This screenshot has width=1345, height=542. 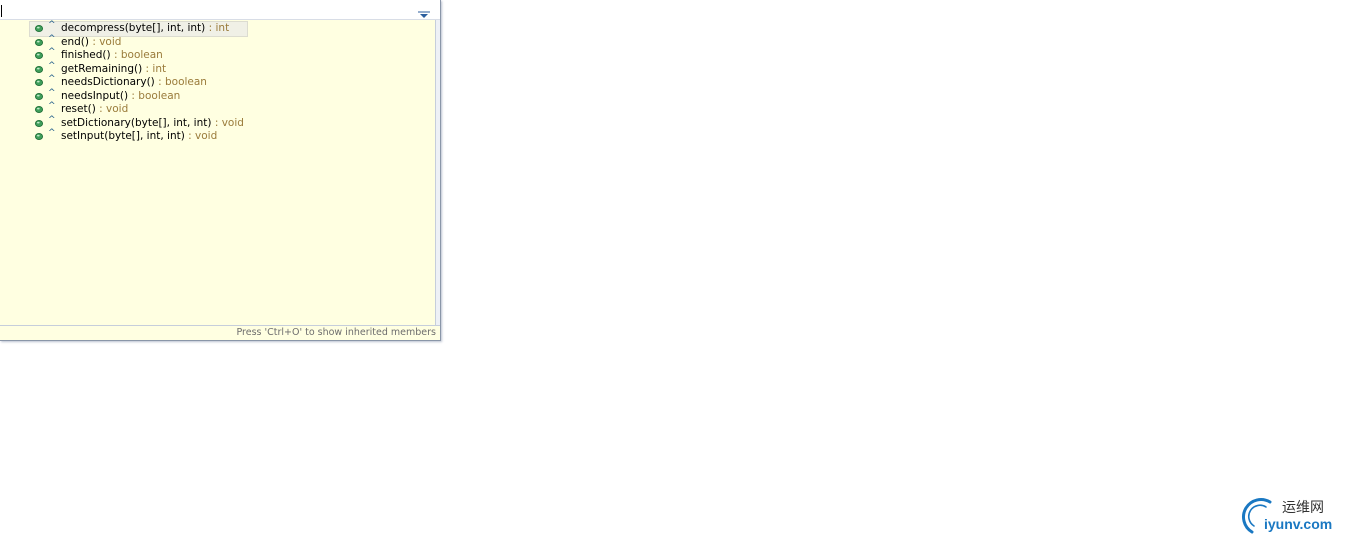 What do you see at coordinates (138, 41) in the screenshot?
I see `member-item: ^ end() : void` at bounding box center [138, 41].